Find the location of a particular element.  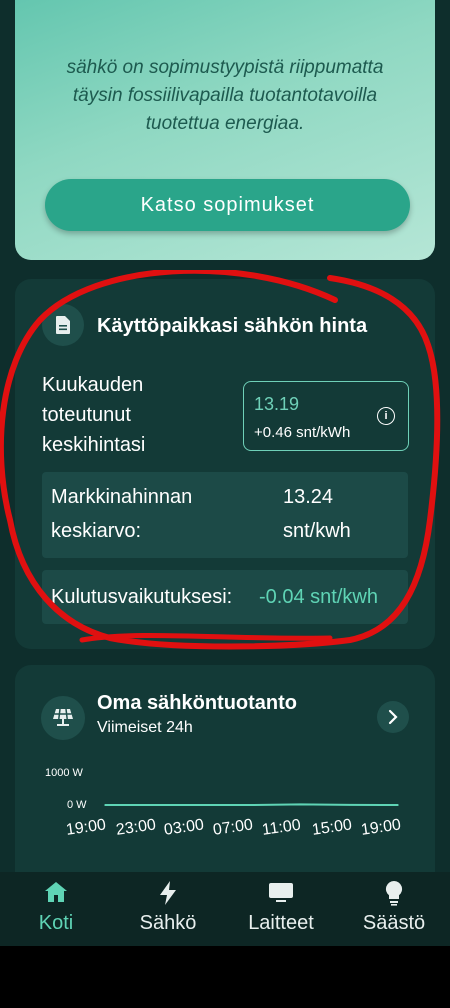

lightning-icon is located at coordinates (168, 893).